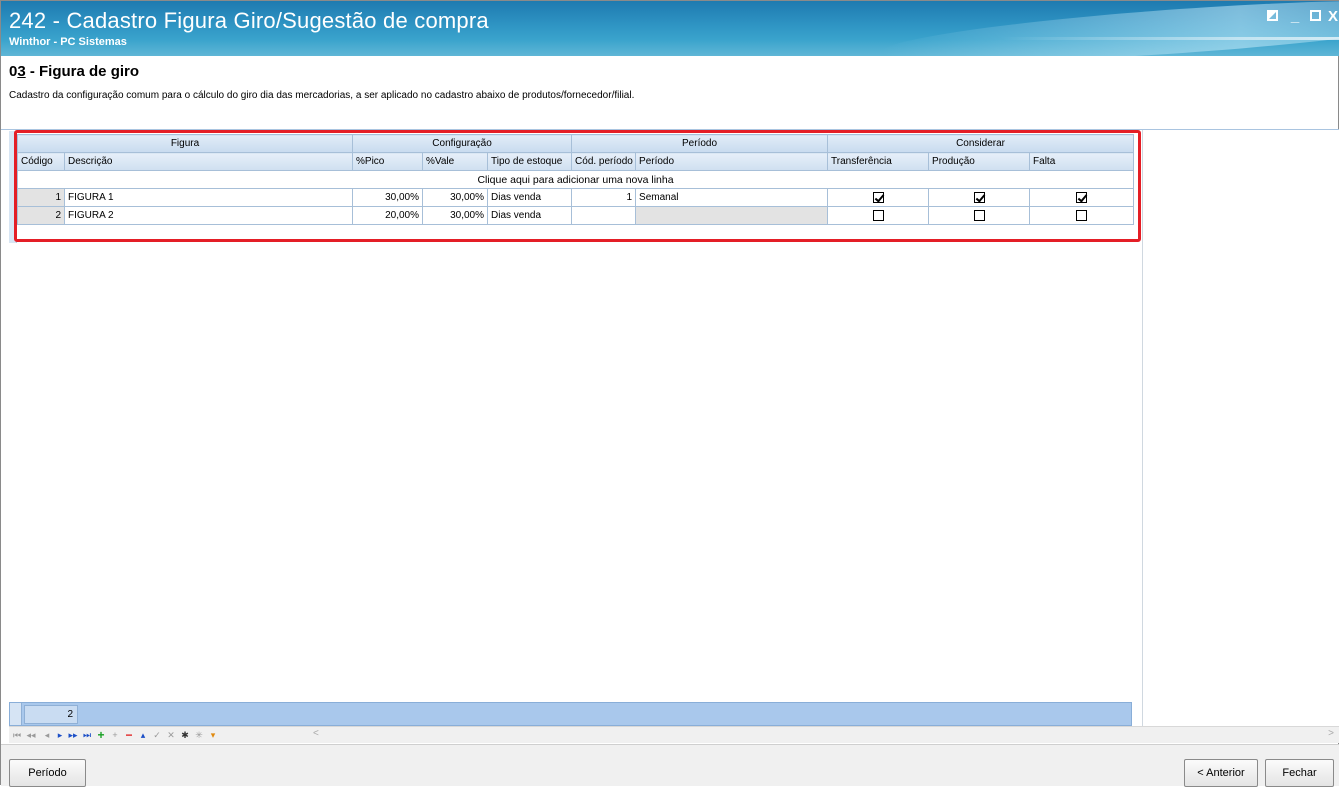 This screenshot has width=1339, height=787. I want to click on column-header-transferencia: Transferência, so click(878, 161).